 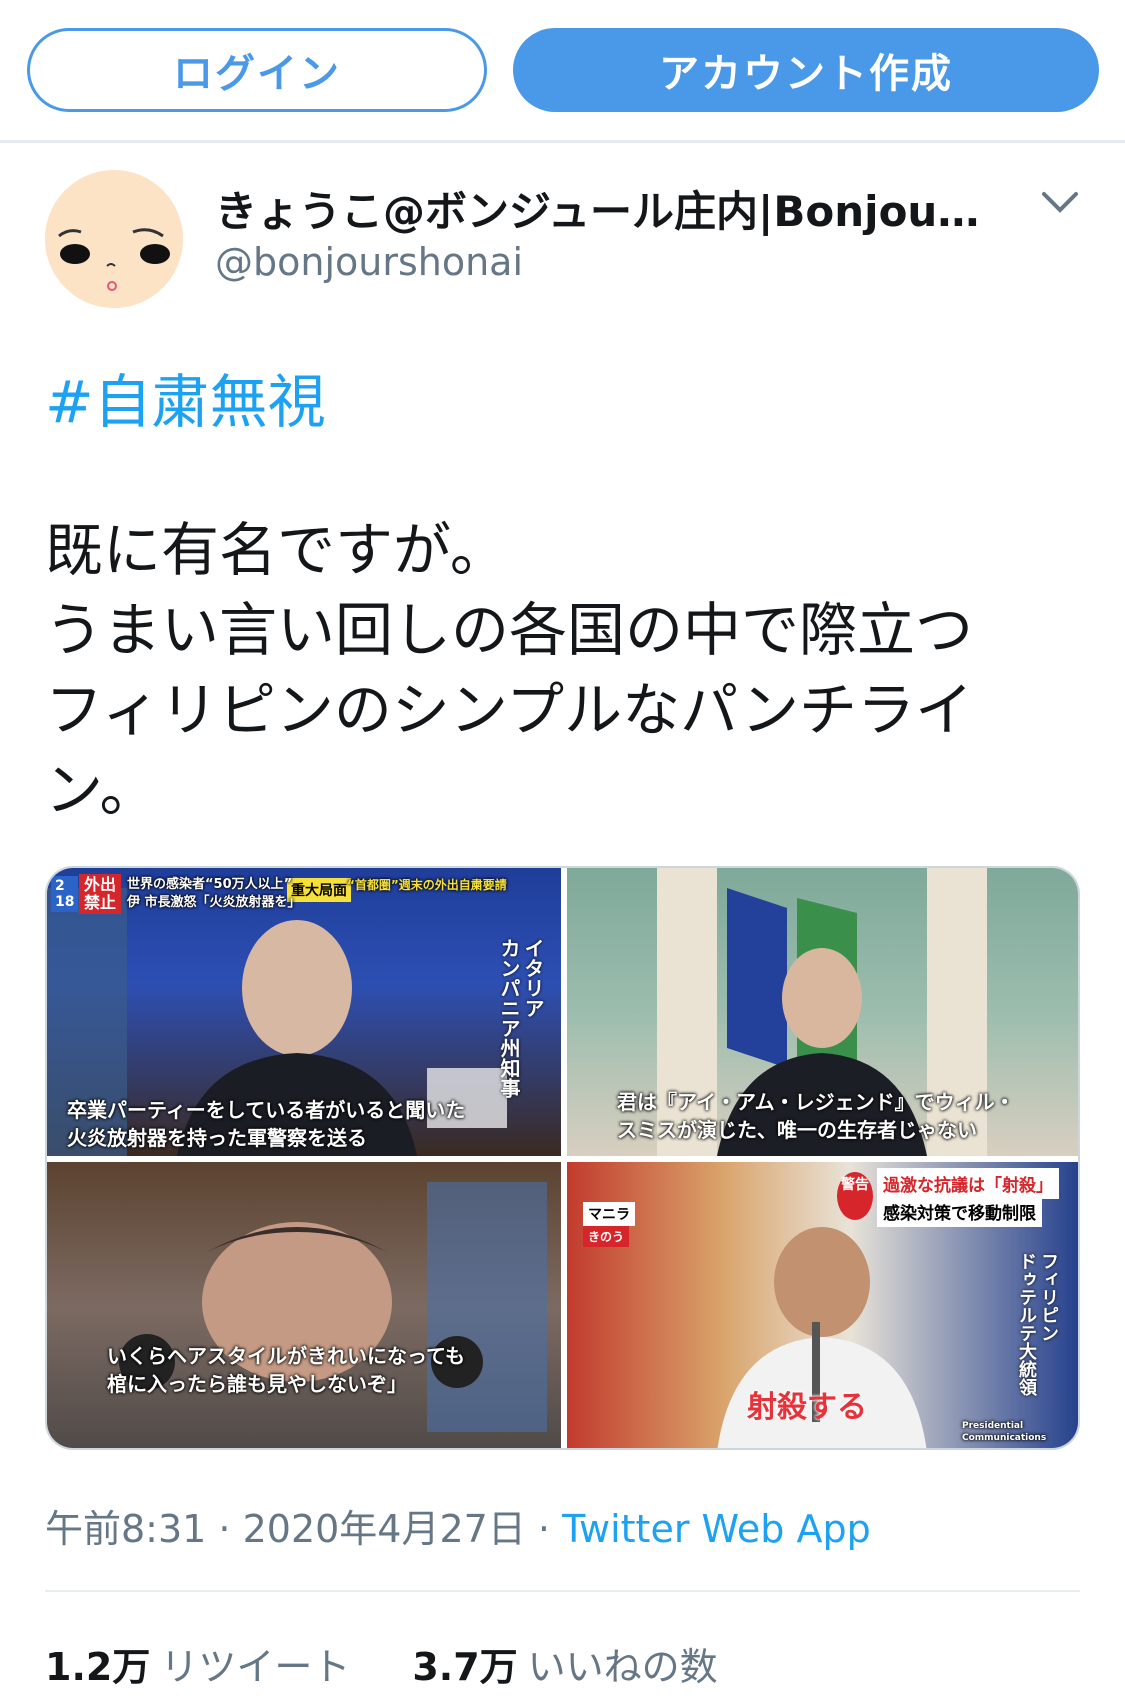 What do you see at coordinates (1004, 1432) in the screenshot?
I see `media-credit: Presidential Communications` at bounding box center [1004, 1432].